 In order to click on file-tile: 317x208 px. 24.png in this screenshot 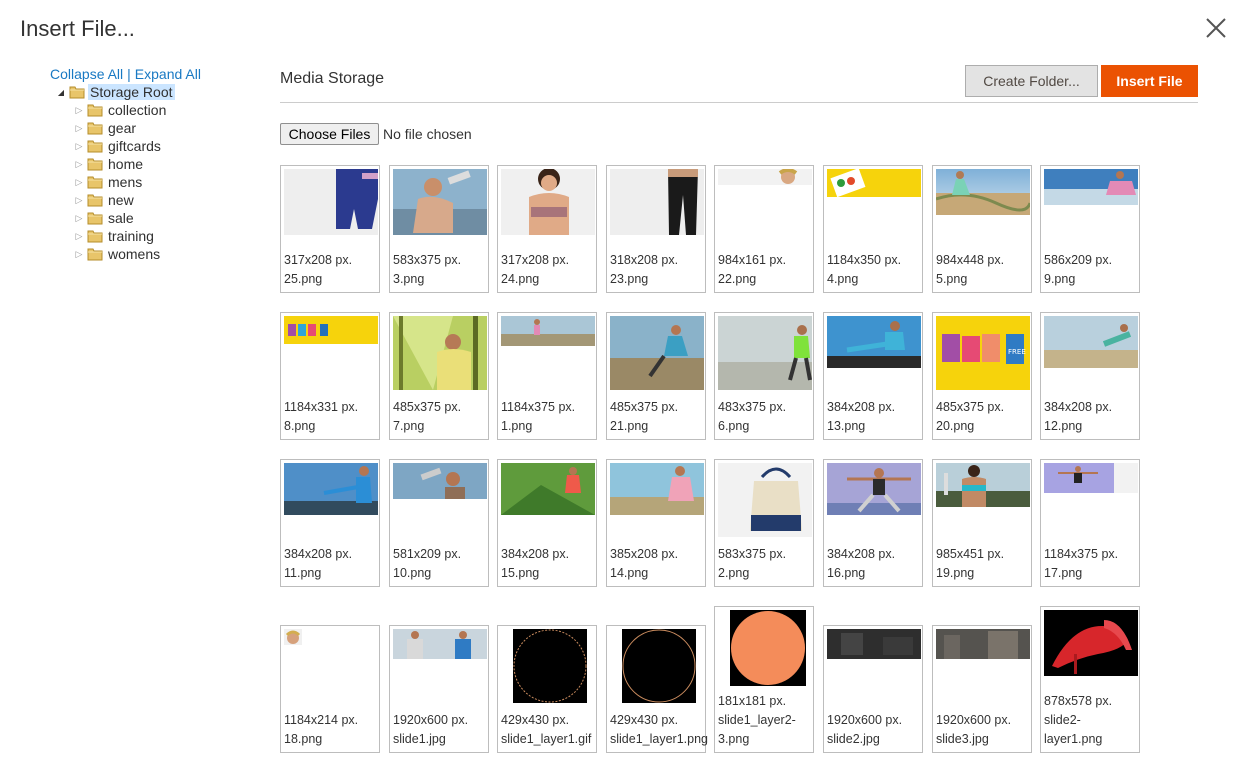, I will do `click(547, 229)`.